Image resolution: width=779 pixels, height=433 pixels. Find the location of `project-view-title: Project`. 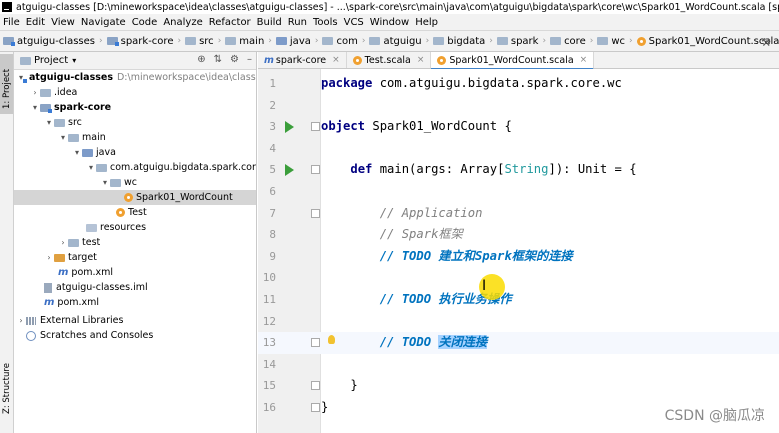

project-view-title: Project is located at coordinates (51, 60).